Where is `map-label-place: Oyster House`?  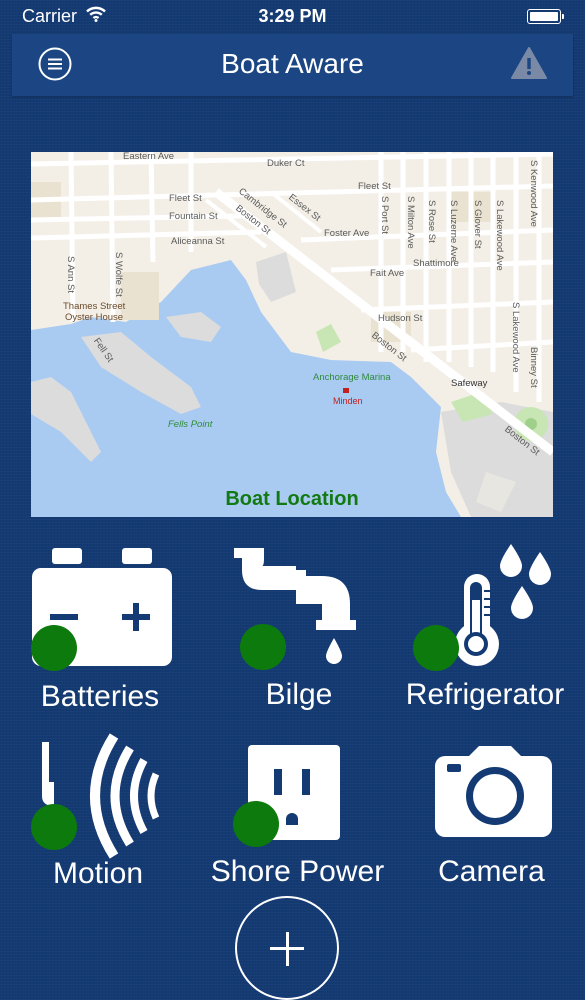 map-label-place: Oyster House is located at coordinates (94, 317).